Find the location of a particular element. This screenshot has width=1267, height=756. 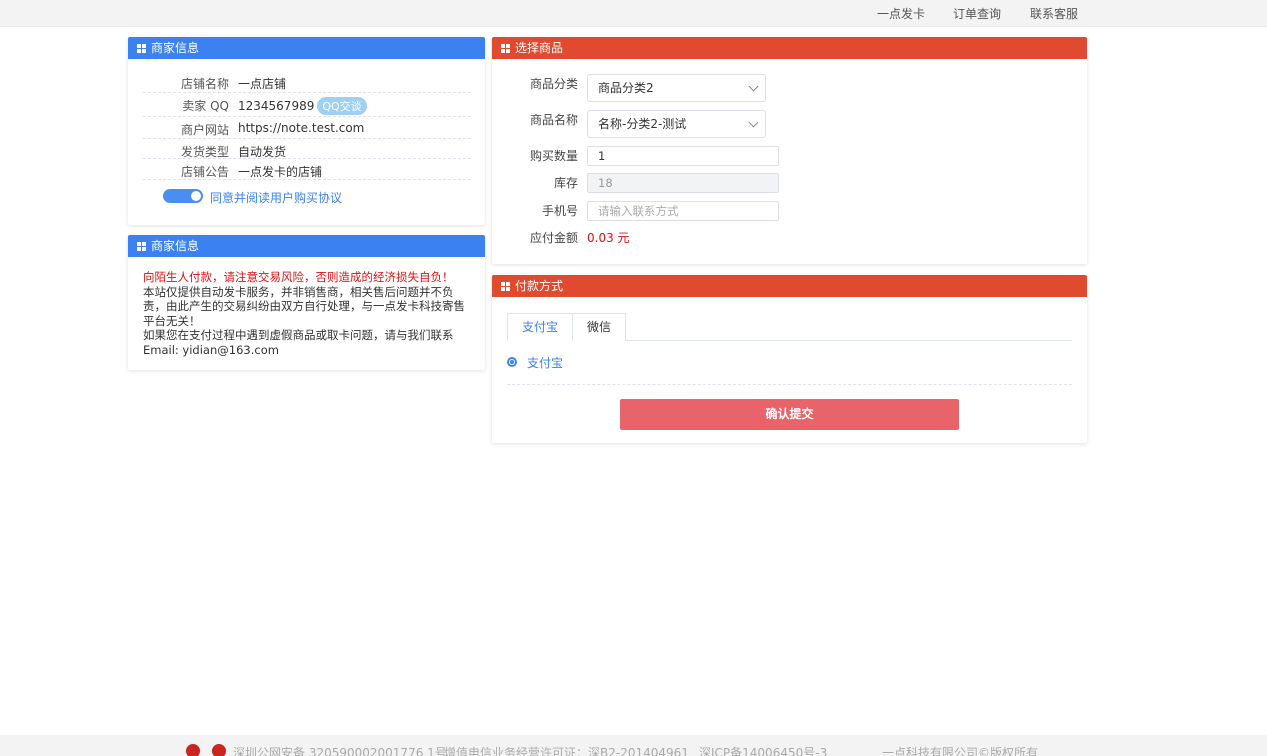

agree-agreement-link: 同意并阅读用户购买协议 is located at coordinates (276, 197).